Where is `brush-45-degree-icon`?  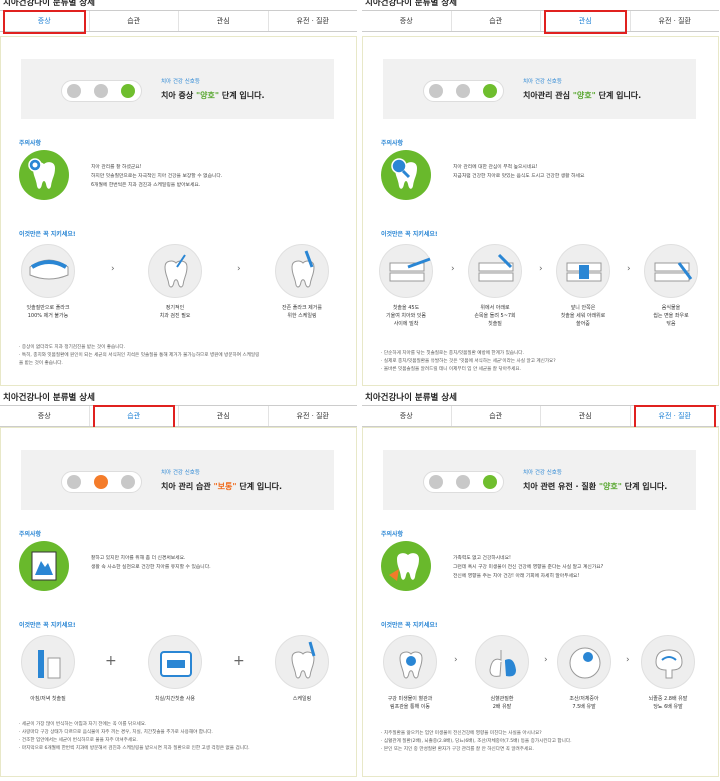
brush-45-degree-icon is located at coordinates (406, 271).